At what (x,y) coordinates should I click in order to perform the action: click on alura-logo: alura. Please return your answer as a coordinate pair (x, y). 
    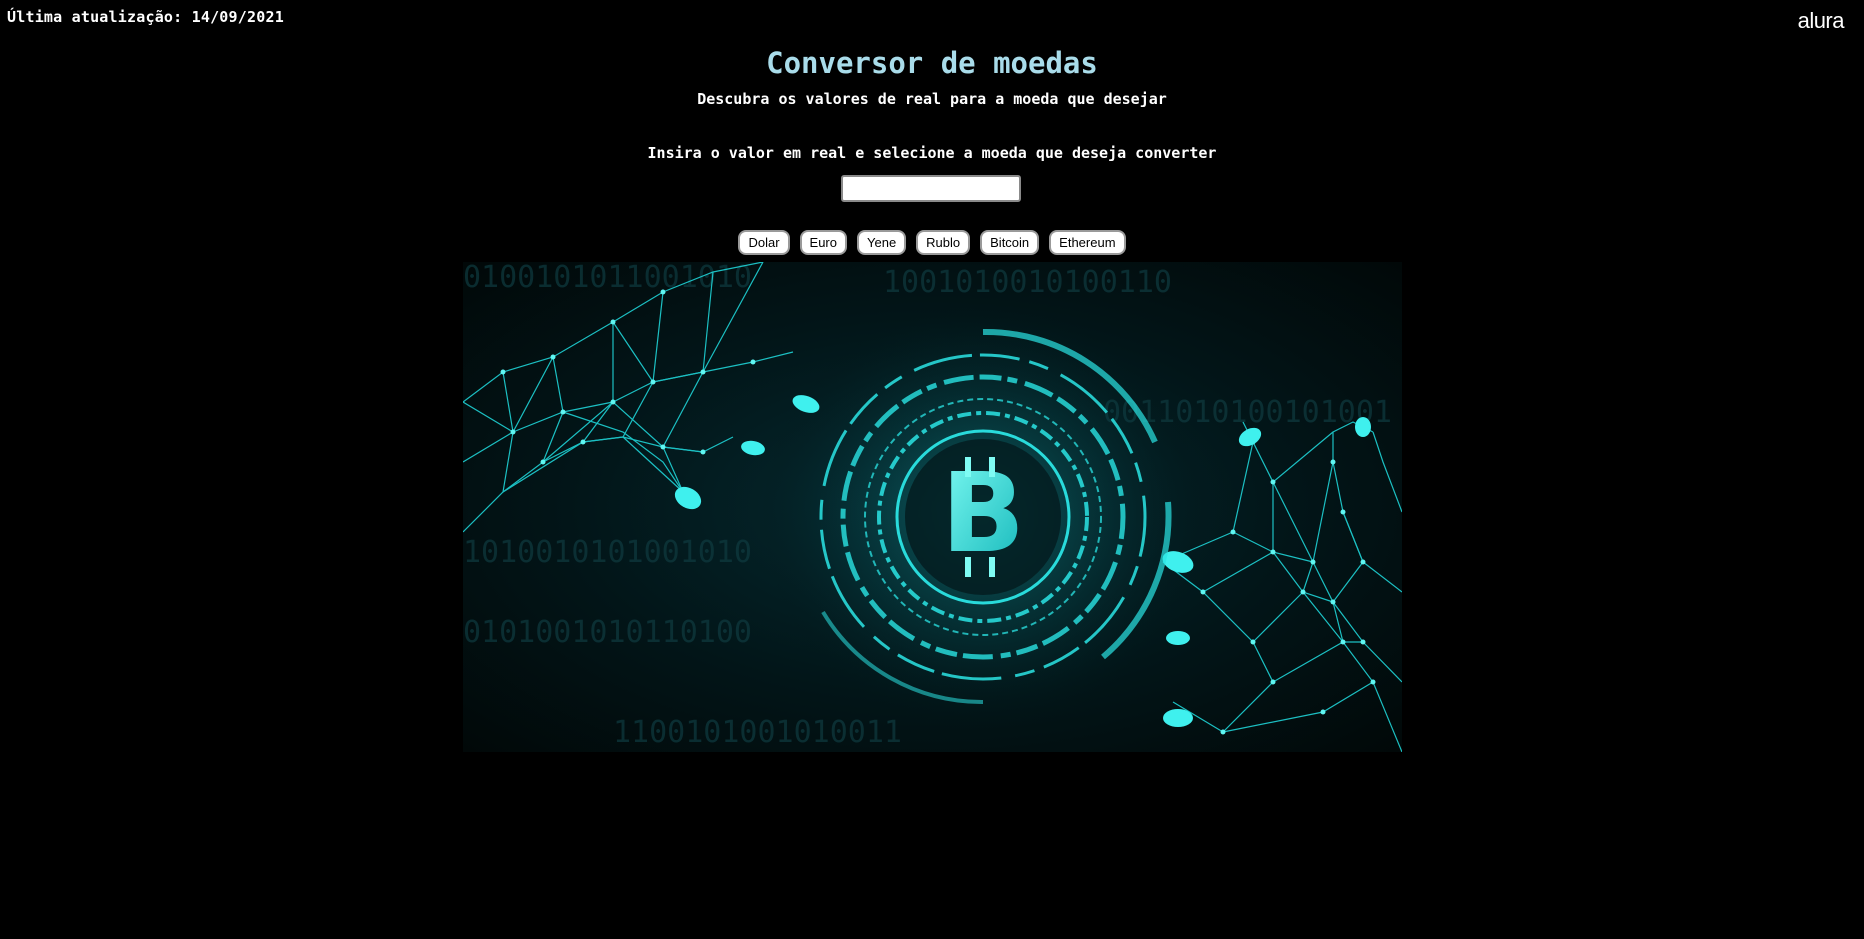
    Looking at the image, I should click on (1821, 21).